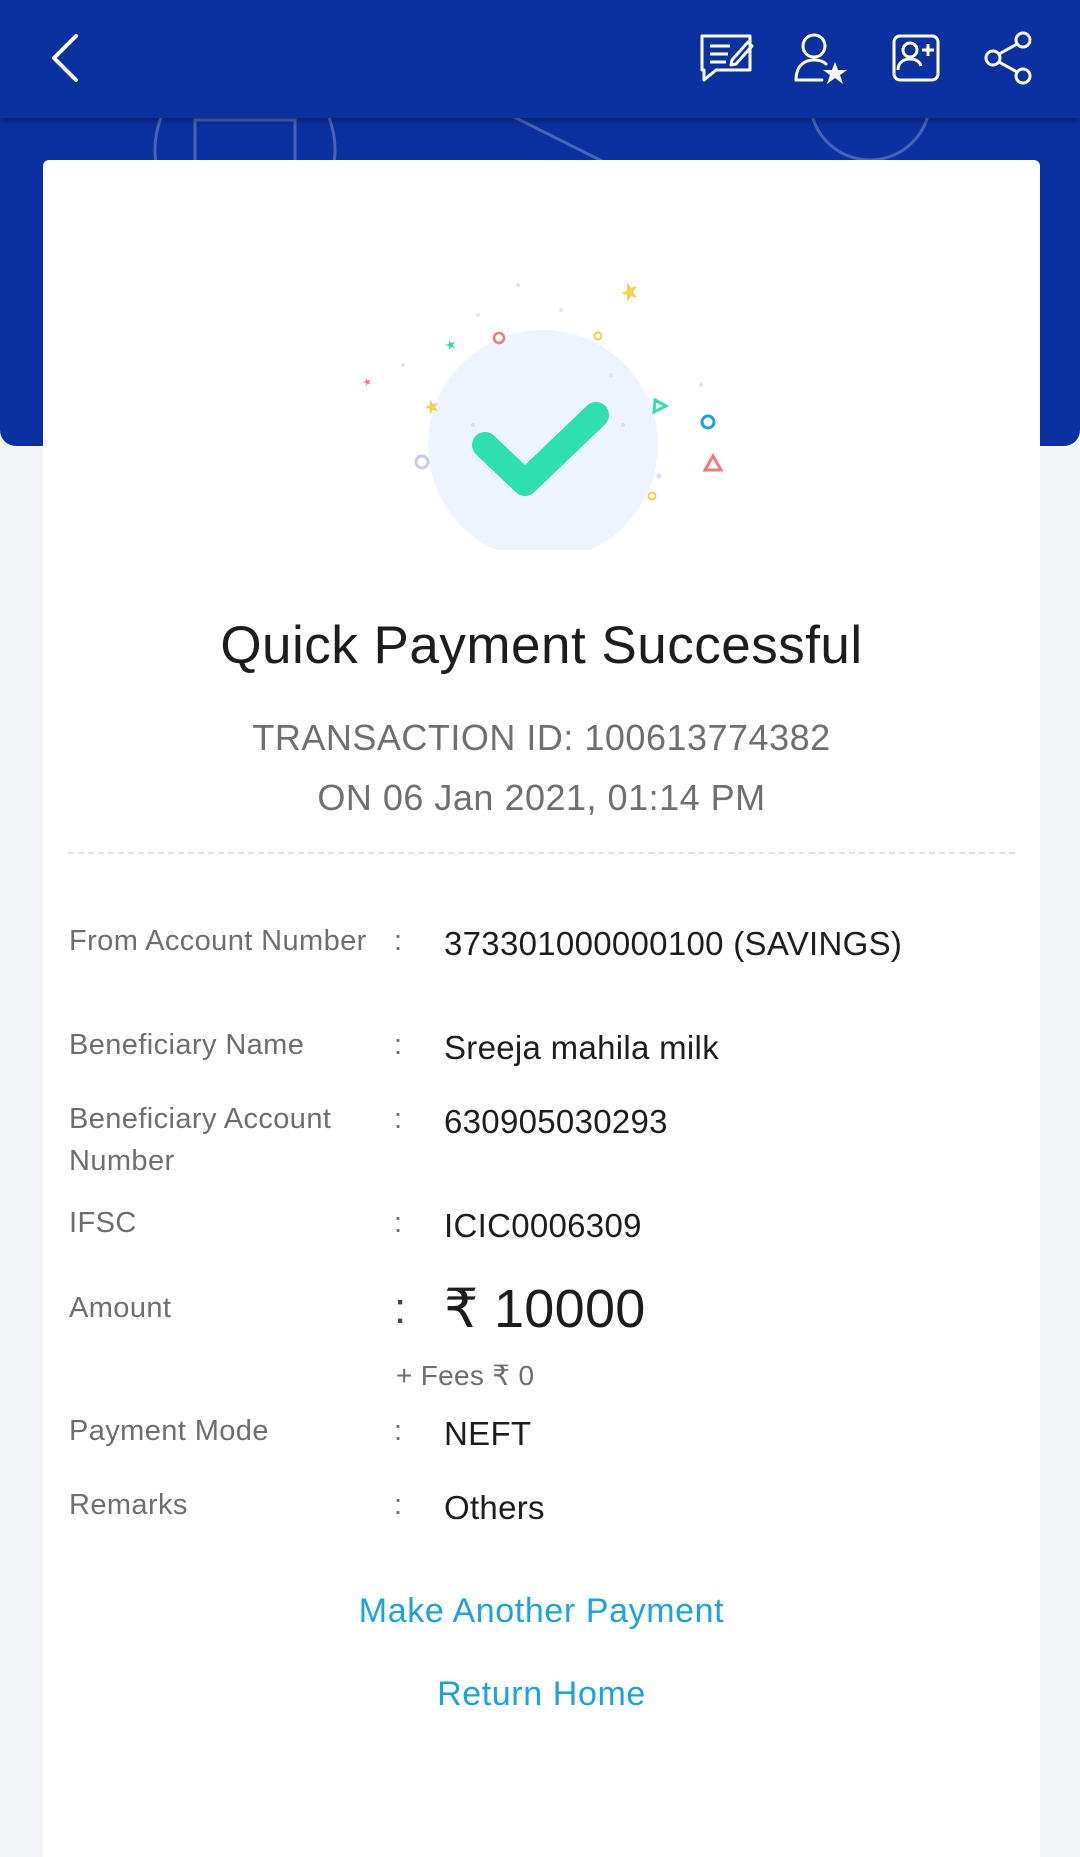 The width and height of the screenshot is (1080, 1857). What do you see at coordinates (187, 1045) in the screenshot?
I see `beneficiary-name-label: Beneficiary Name` at bounding box center [187, 1045].